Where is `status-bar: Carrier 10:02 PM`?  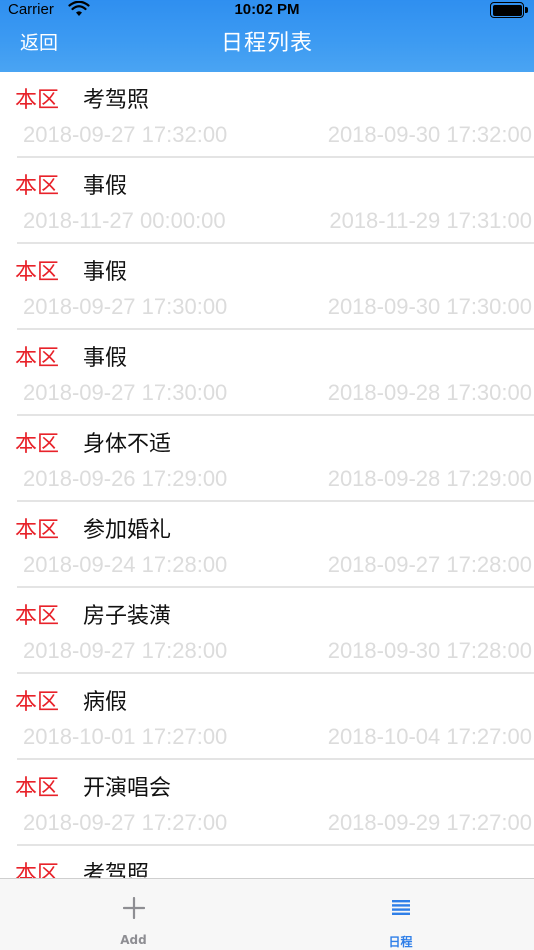 status-bar: Carrier 10:02 PM is located at coordinates (267, 11).